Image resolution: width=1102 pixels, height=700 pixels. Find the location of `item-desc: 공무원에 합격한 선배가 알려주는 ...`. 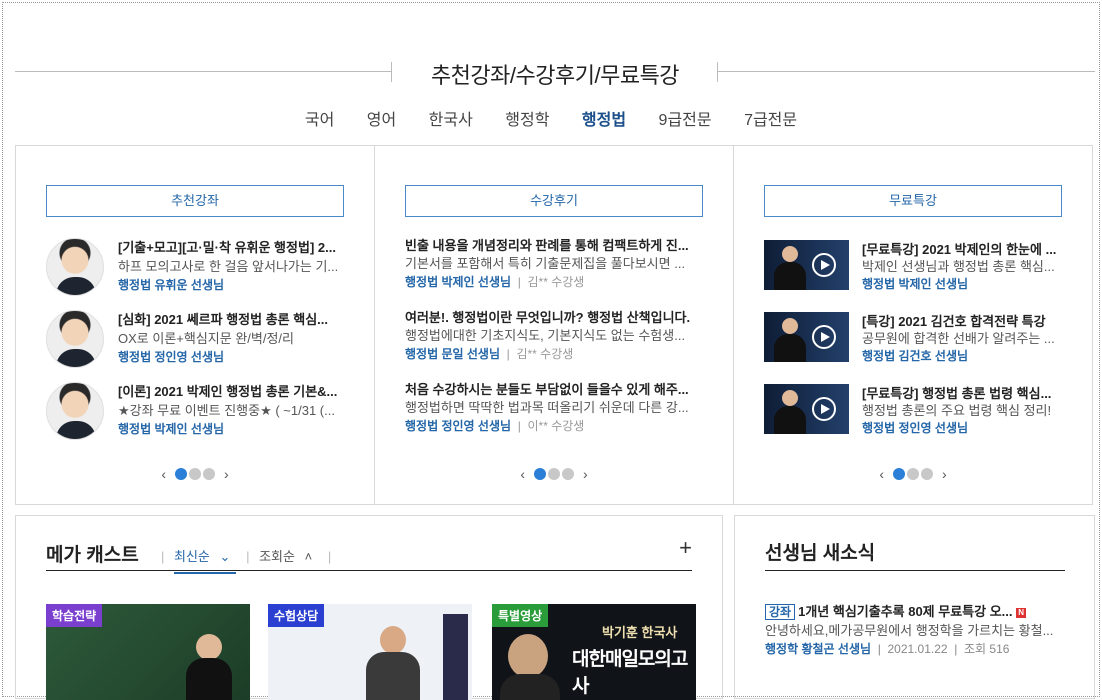

item-desc: 공무원에 합격한 선배가 알려주는 ... is located at coordinates (958, 338).